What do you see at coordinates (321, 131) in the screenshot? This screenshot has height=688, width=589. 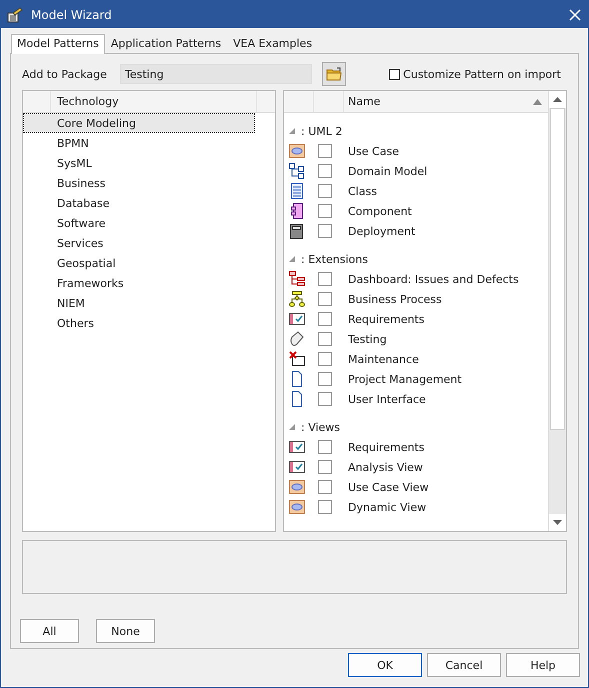 I see `group-header: : UML 2` at bounding box center [321, 131].